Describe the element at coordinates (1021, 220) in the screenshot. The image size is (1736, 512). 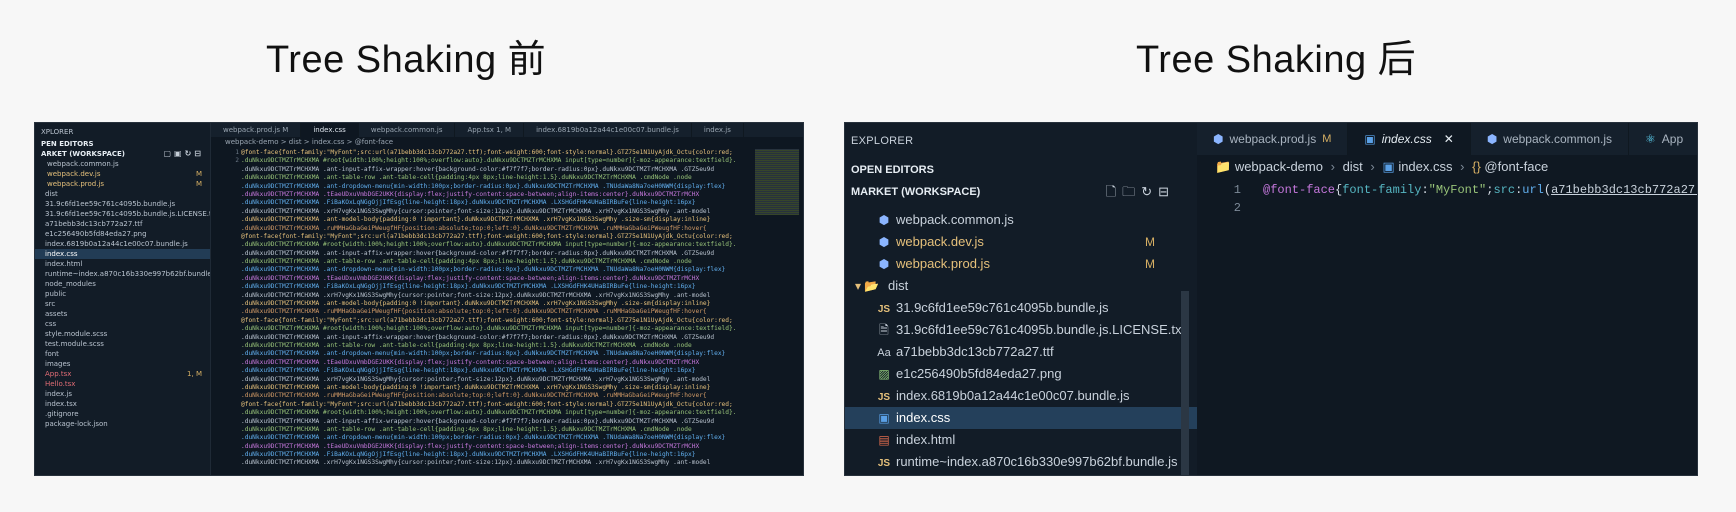
I see `after-tree-item: ⬢ webpack.common.js` at that location.